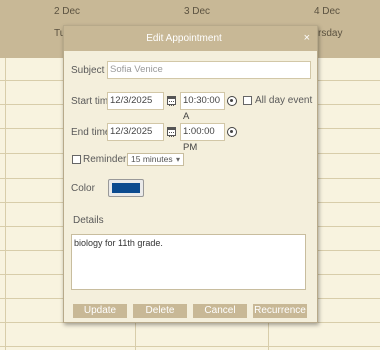 This screenshot has height=350, width=380. I want to click on end-date-input: 12/3/2025, so click(135, 132).